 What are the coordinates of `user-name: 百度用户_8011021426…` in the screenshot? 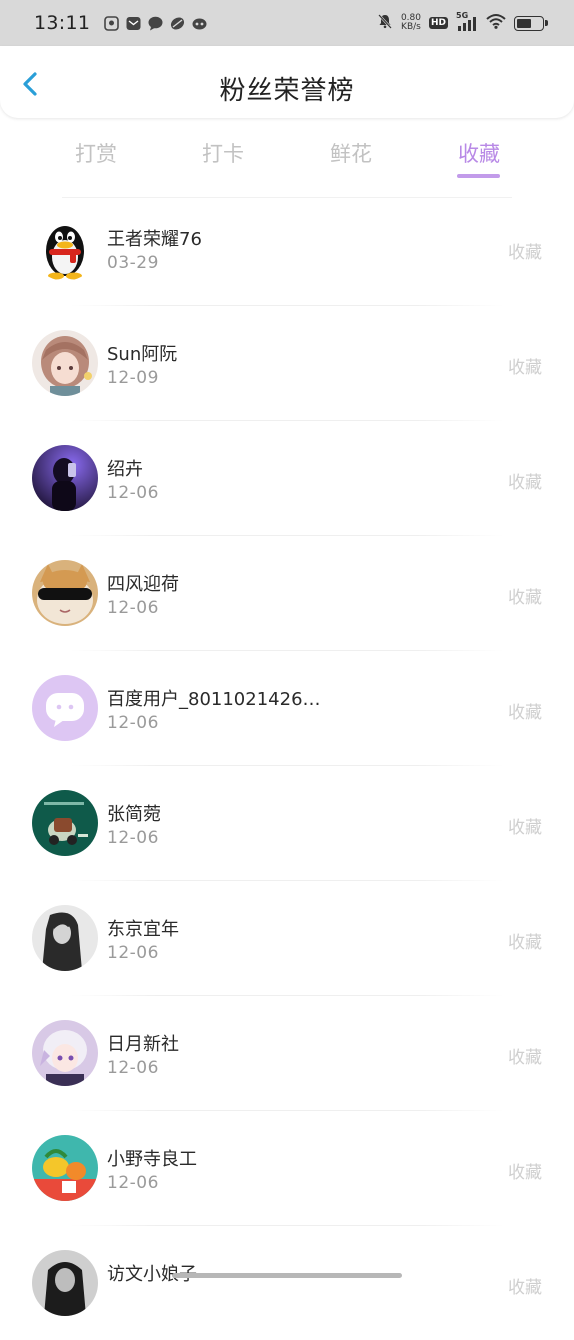 It's located at (214, 699).